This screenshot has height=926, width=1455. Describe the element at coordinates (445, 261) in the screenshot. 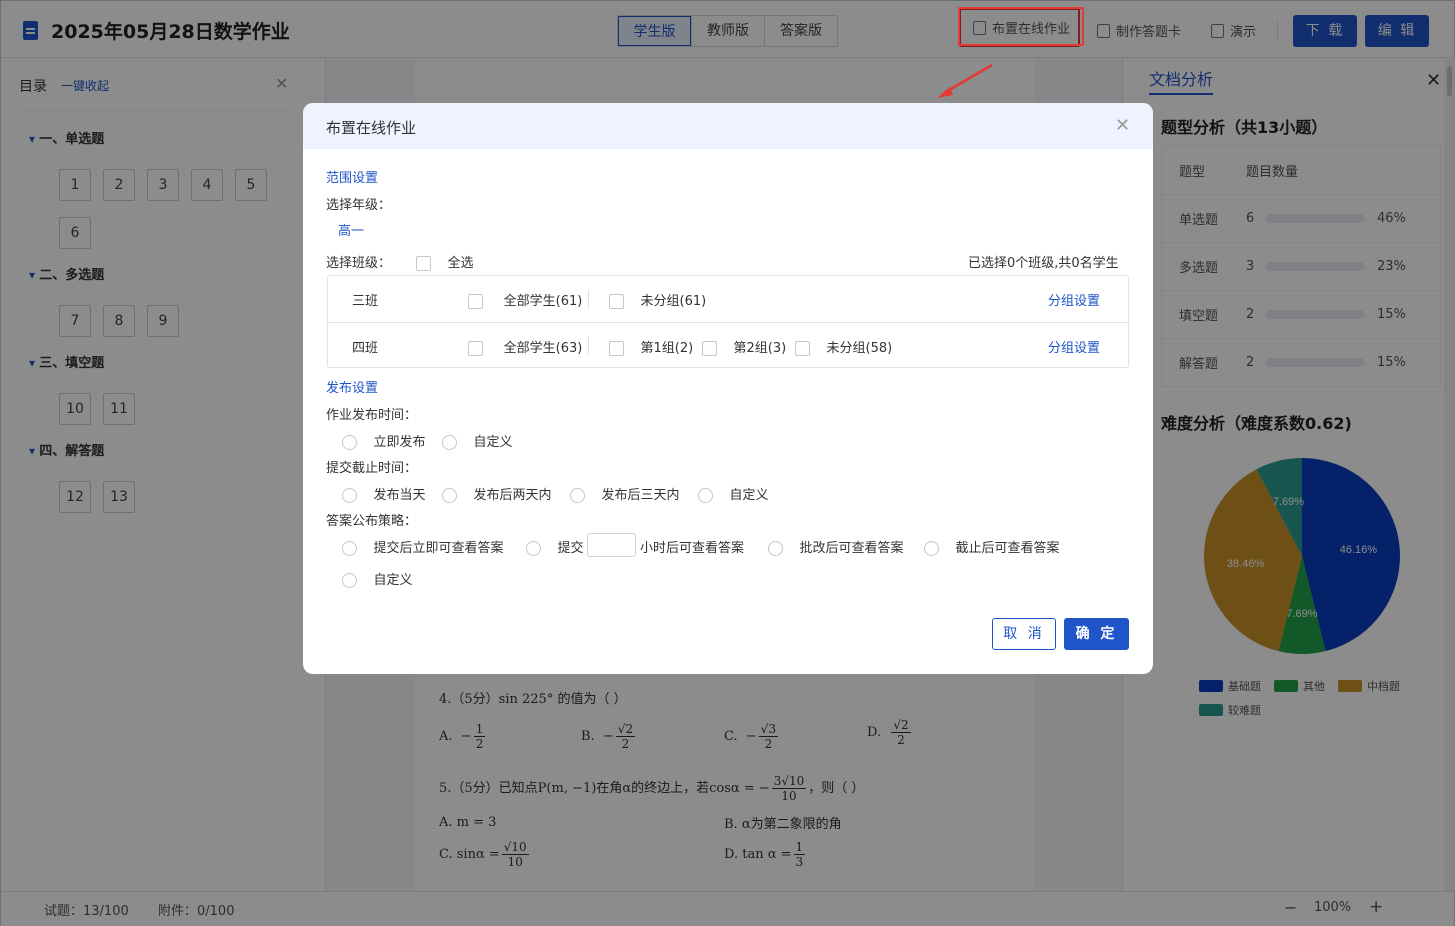

I see `select-all-checkbox: 全选` at that location.